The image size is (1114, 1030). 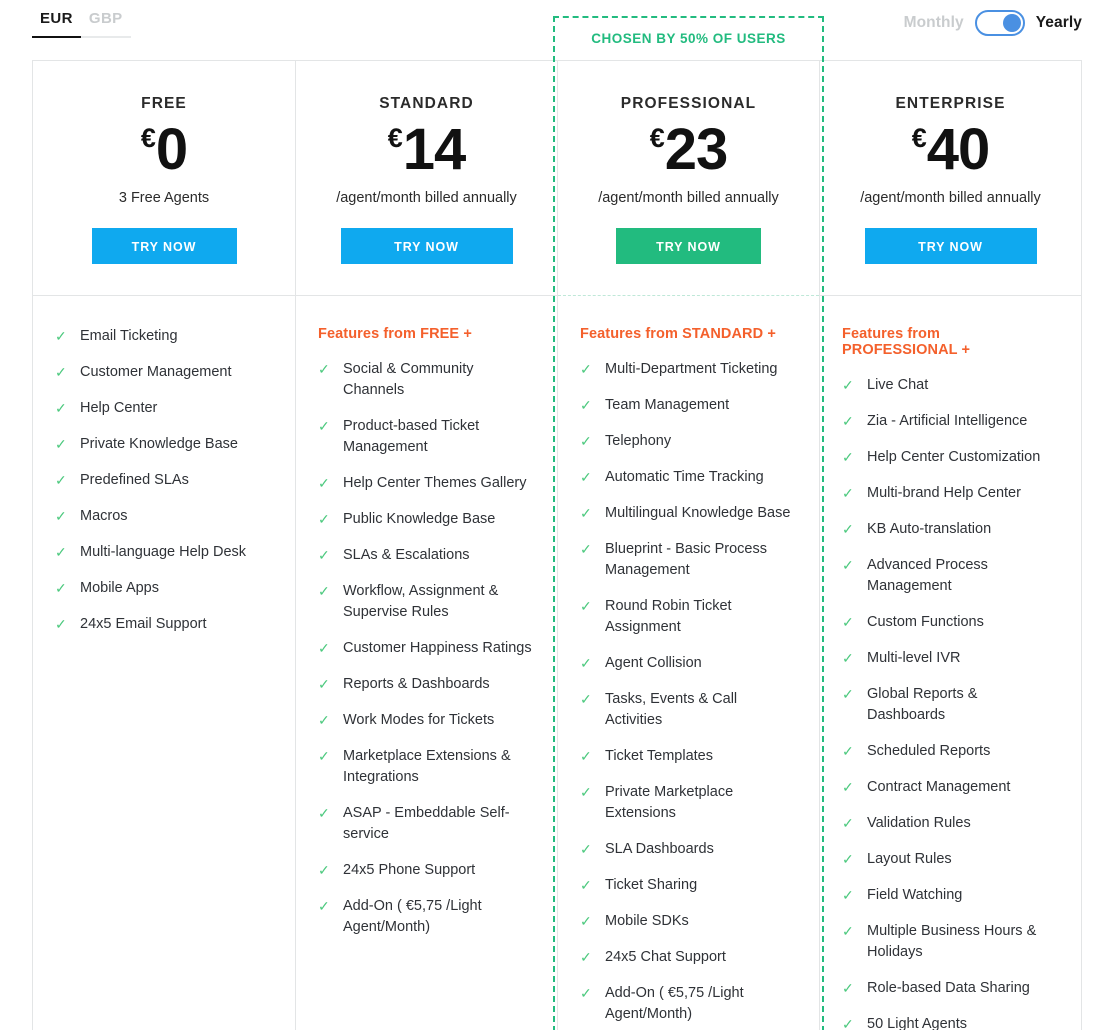 I want to click on try-now-button-standard: TRY NOW, so click(x=426, y=246).